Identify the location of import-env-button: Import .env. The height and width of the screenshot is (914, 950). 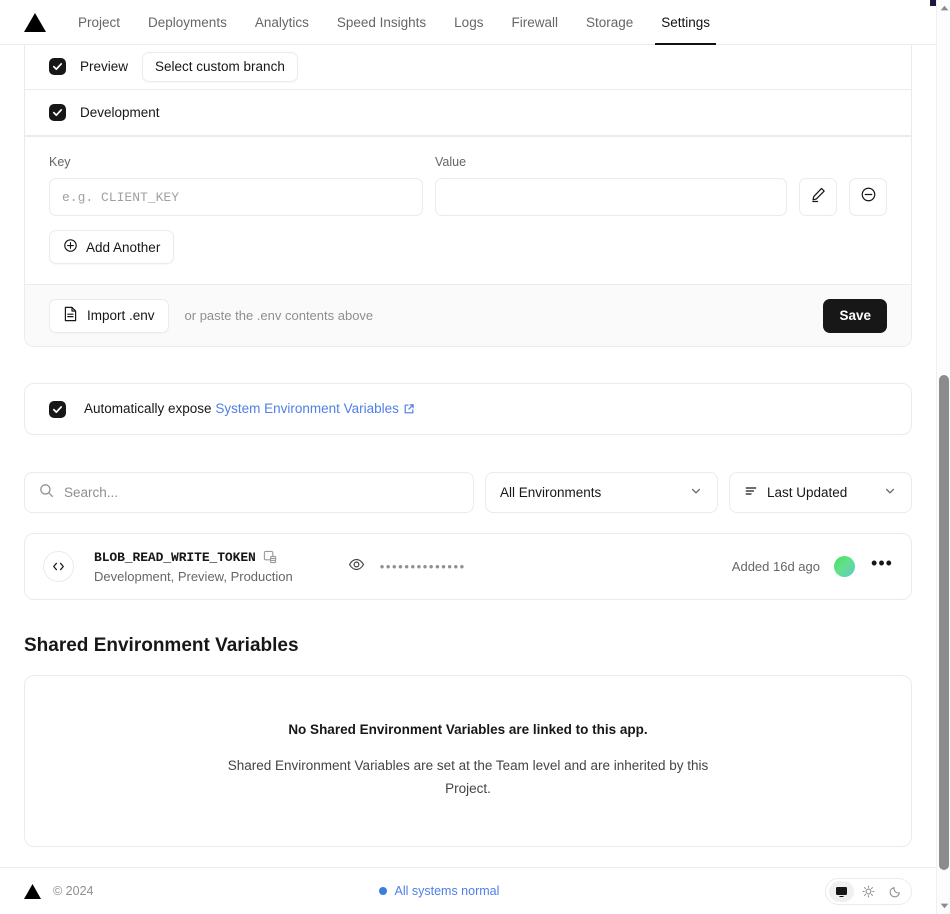
(109, 315).